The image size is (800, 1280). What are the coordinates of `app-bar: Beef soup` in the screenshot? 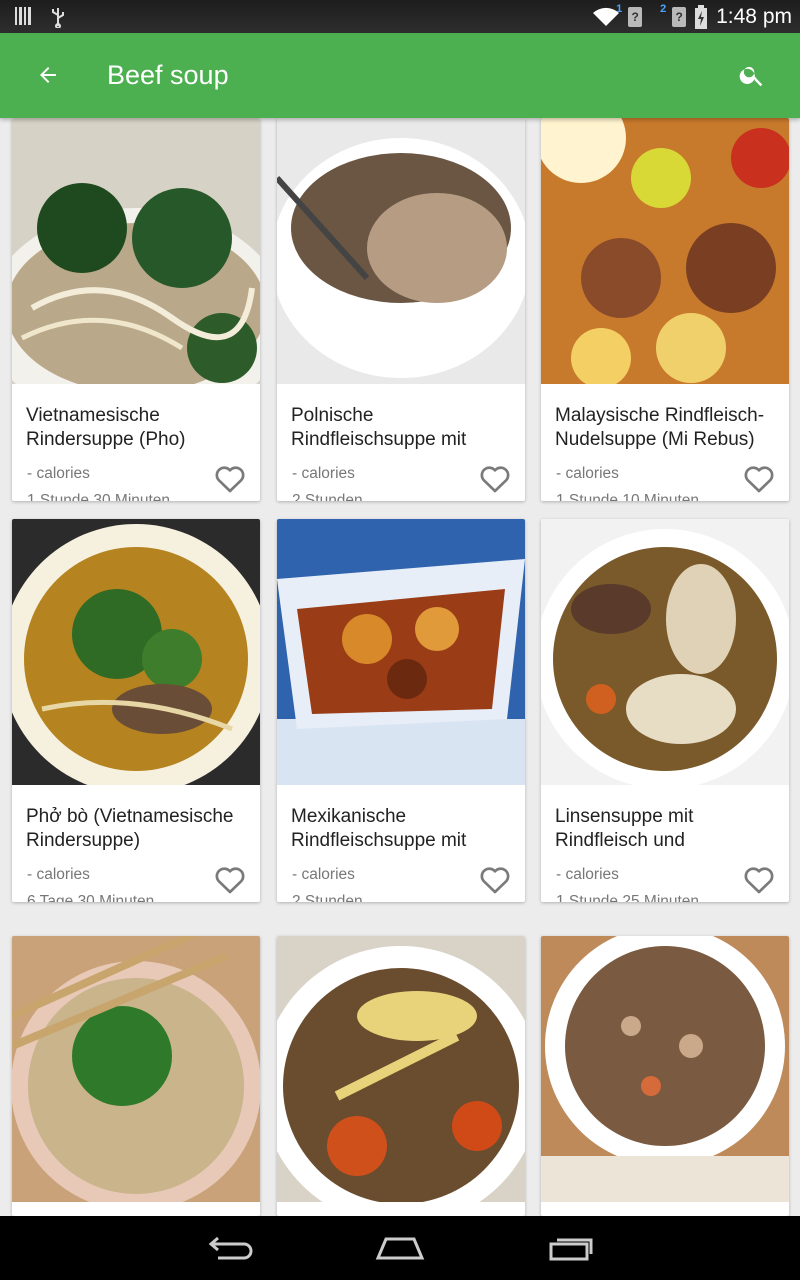 It's located at (400, 75).